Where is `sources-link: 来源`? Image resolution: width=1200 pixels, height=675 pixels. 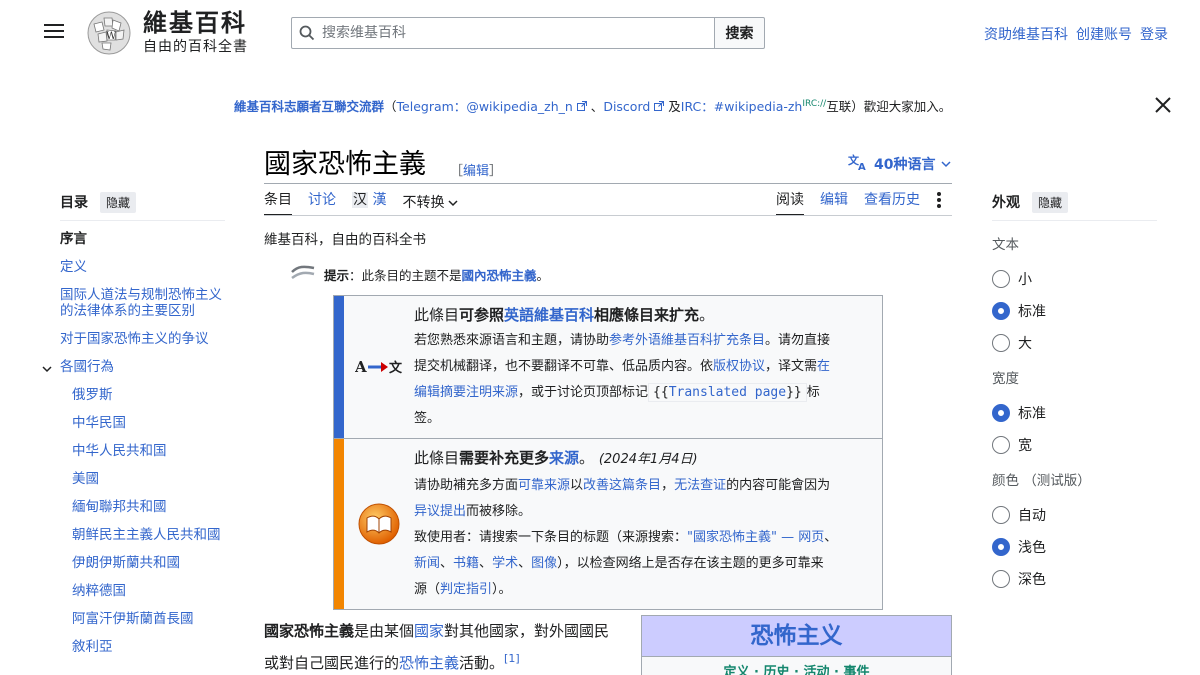
sources-link: 来源 is located at coordinates (564, 458).